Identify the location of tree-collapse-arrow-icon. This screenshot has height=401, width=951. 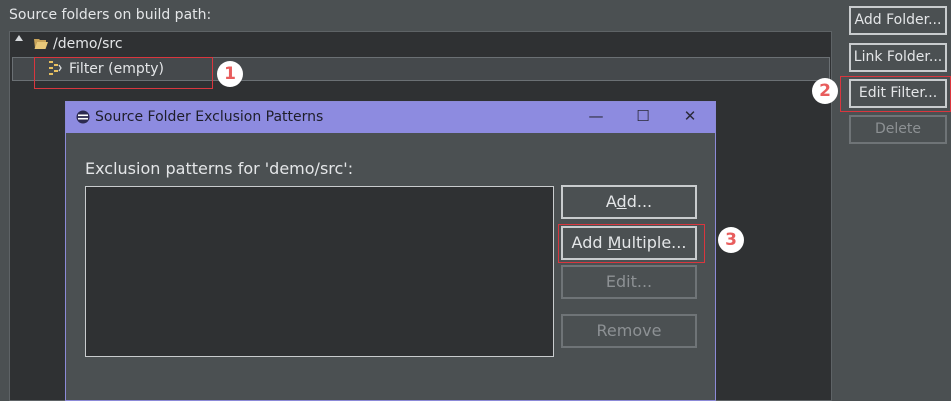
(19, 38).